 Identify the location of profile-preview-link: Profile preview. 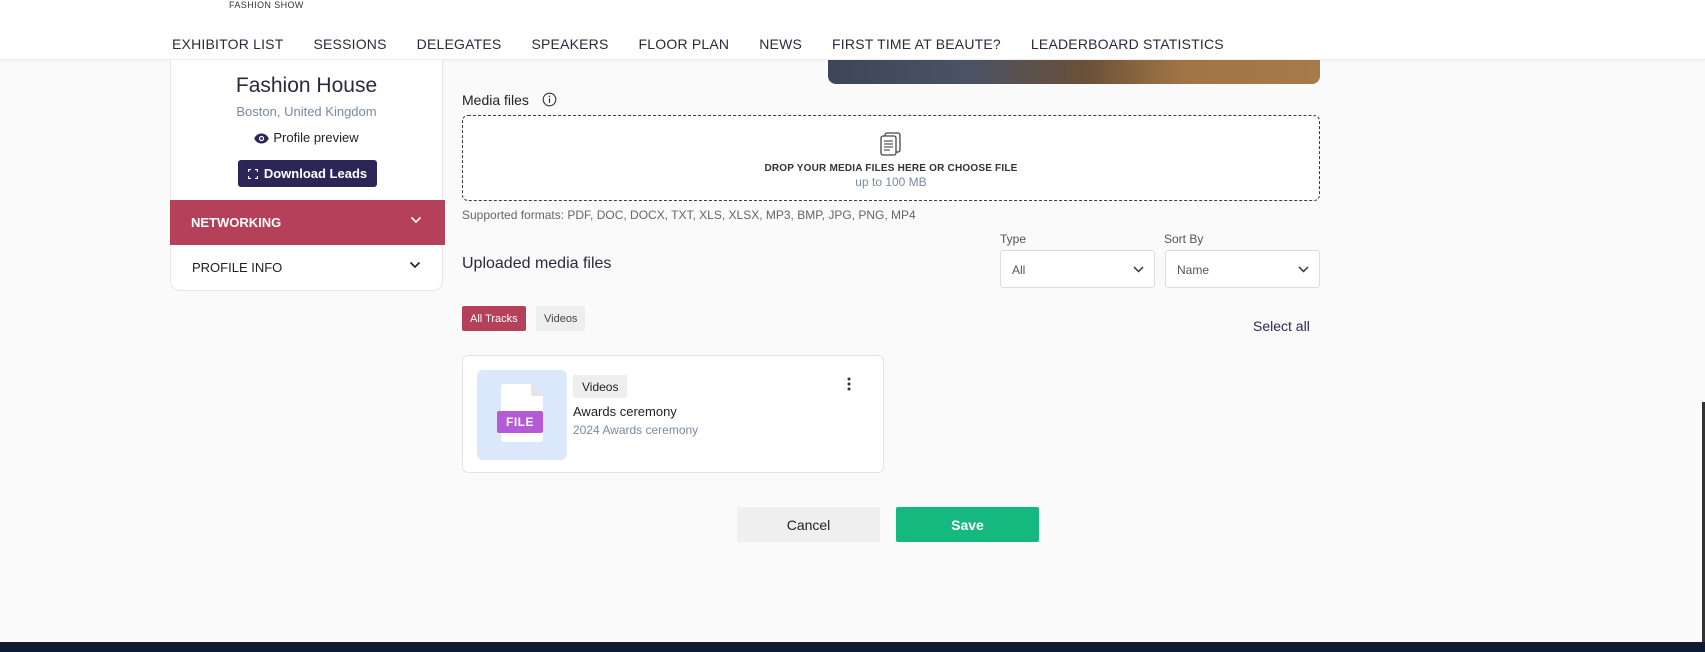
(306, 137).